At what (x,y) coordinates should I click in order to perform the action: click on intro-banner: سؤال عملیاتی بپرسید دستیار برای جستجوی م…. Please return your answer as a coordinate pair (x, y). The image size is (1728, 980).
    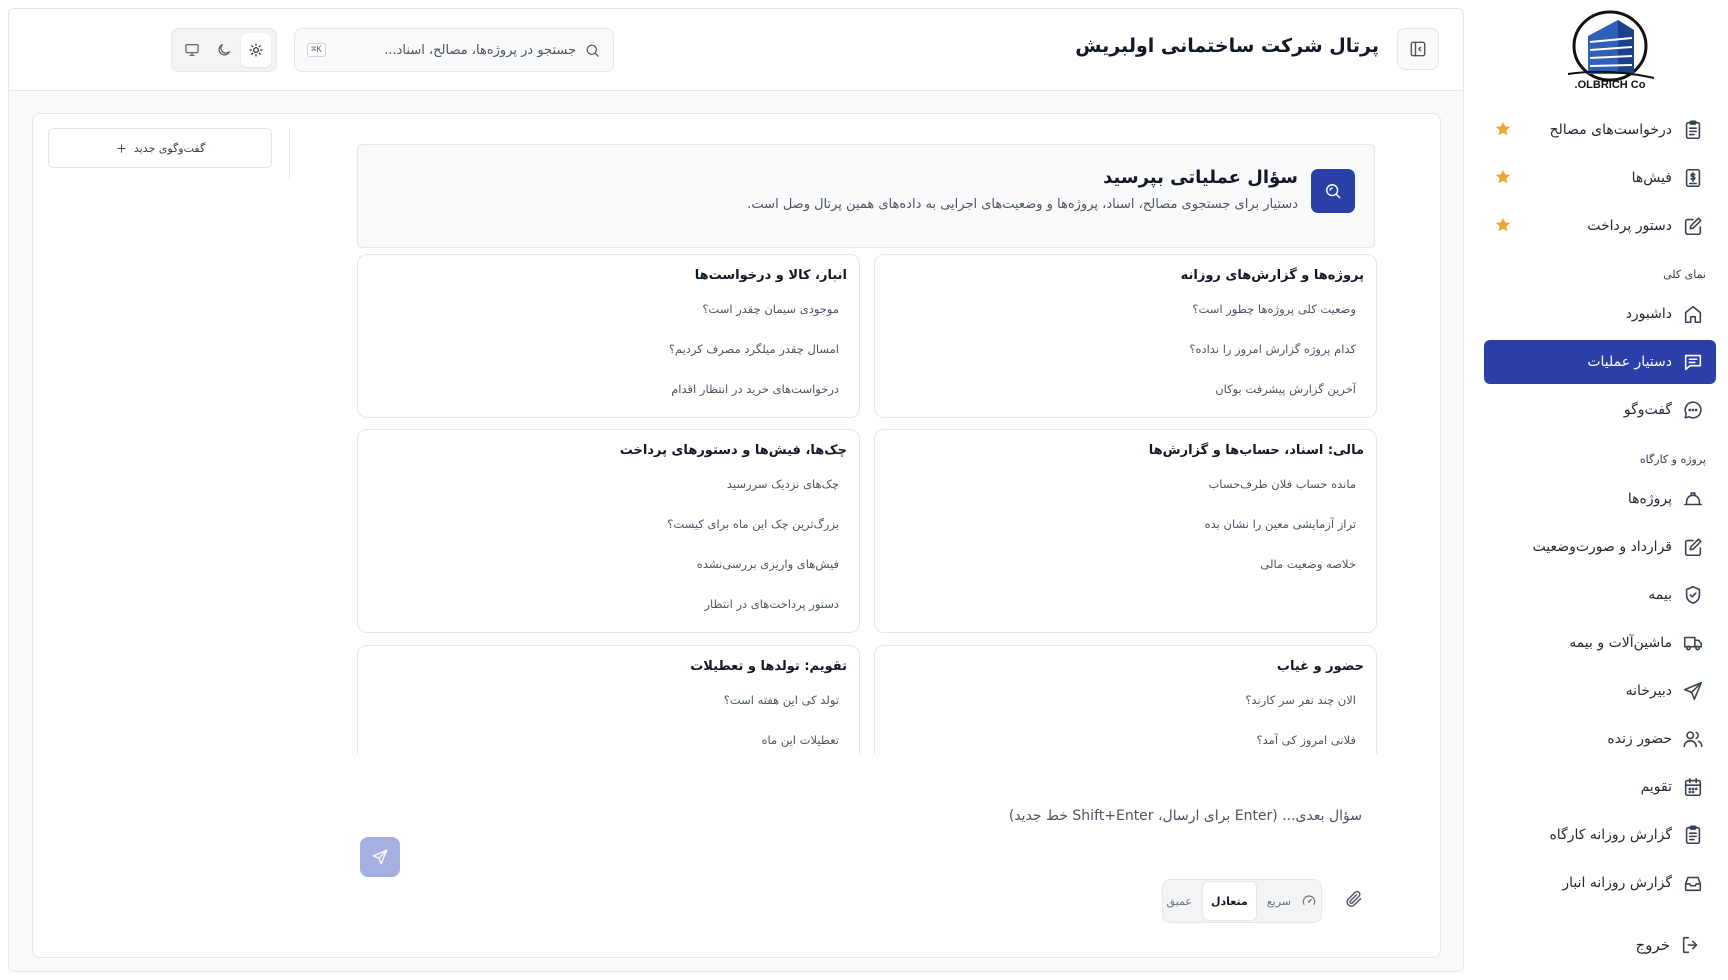
    Looking at the image, I should click on (866, 196).